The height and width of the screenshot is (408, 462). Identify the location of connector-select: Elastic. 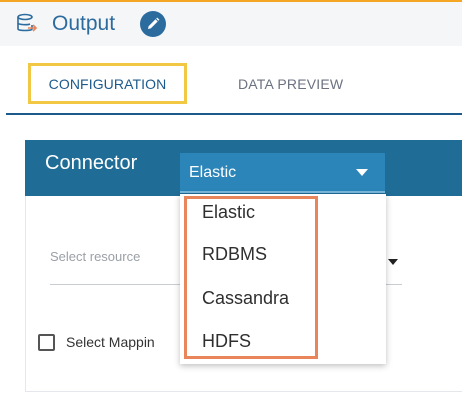
(282, 173).